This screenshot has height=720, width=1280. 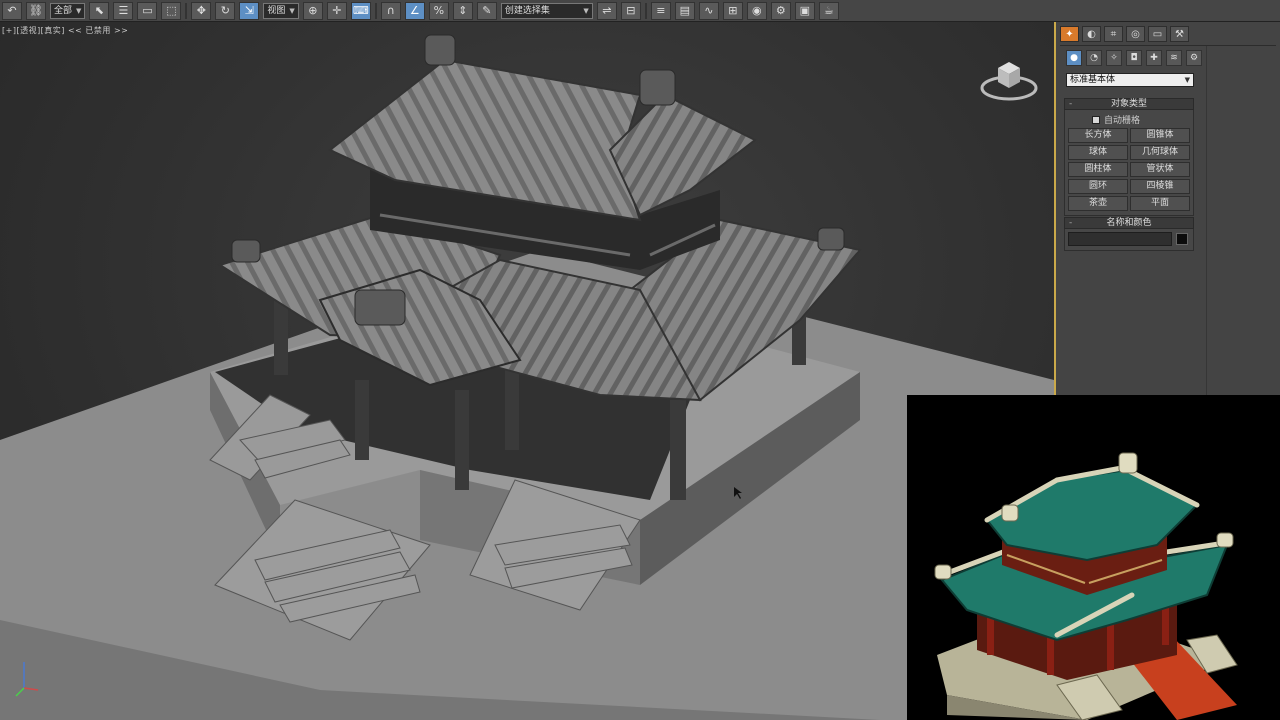 I want to click on geosphere-button: 几何球体, so click(x=1160, y=152).